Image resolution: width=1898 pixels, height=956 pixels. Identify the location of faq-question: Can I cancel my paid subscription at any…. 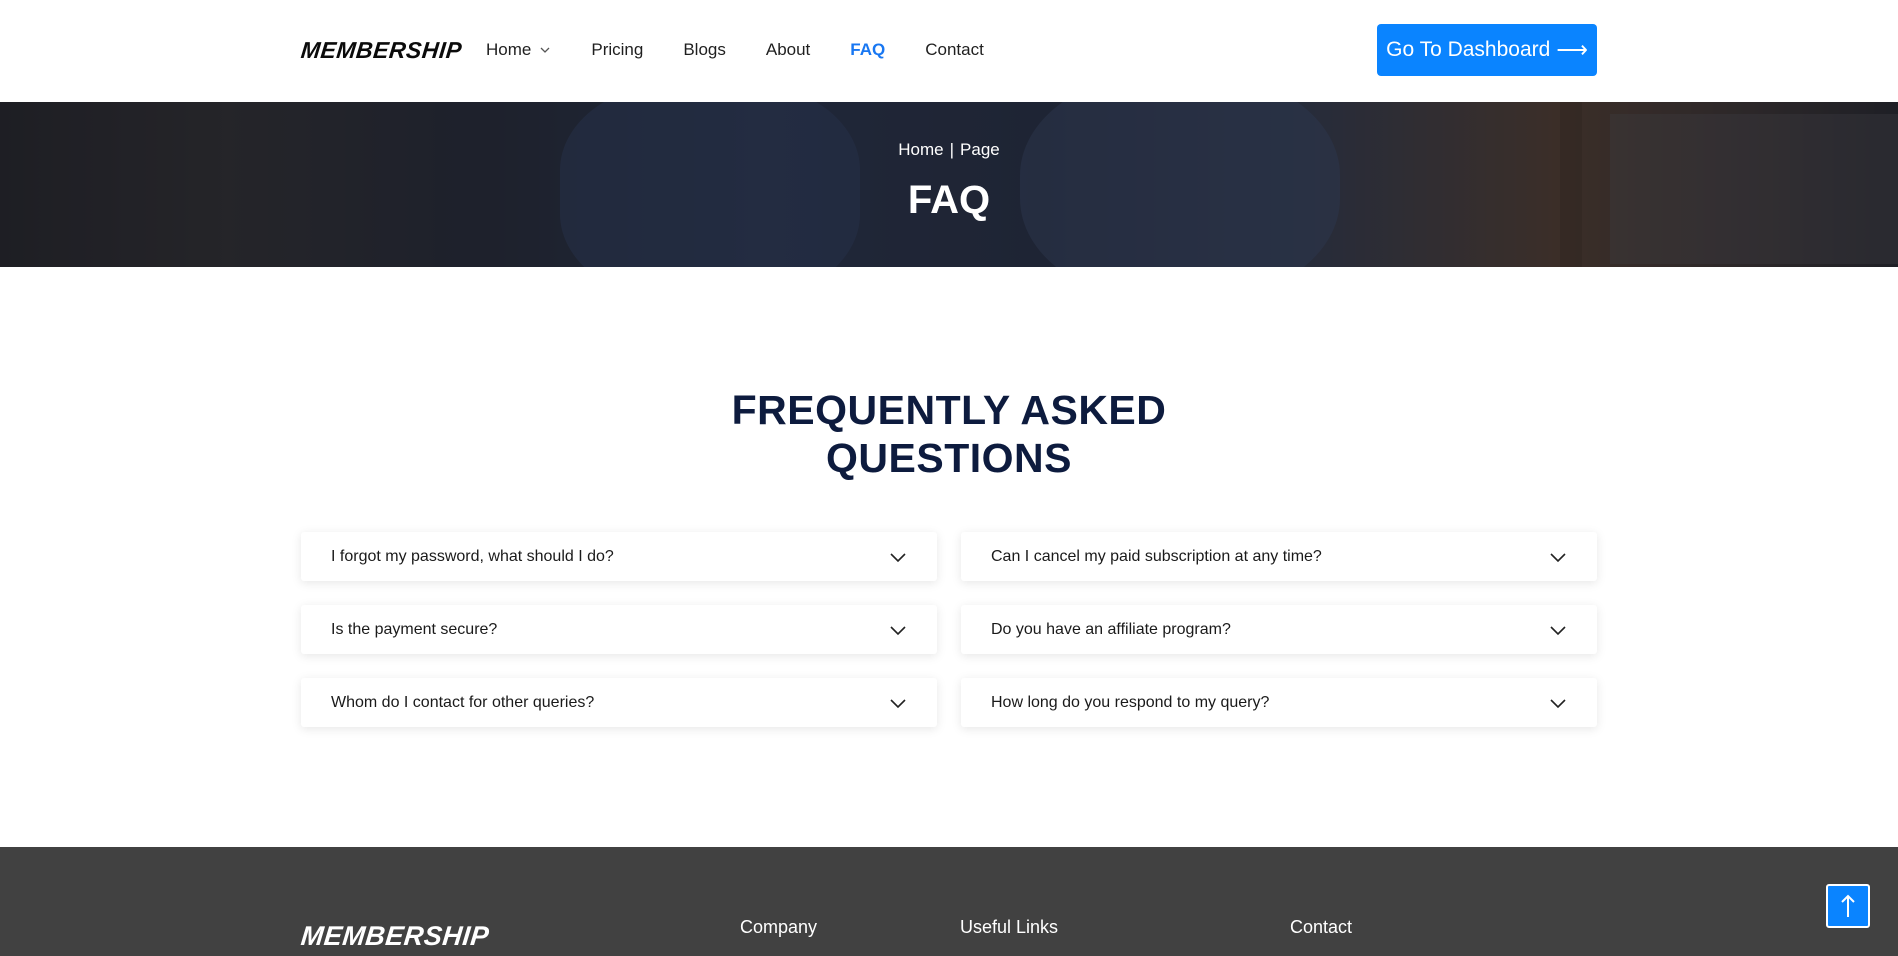
(1156, 556).